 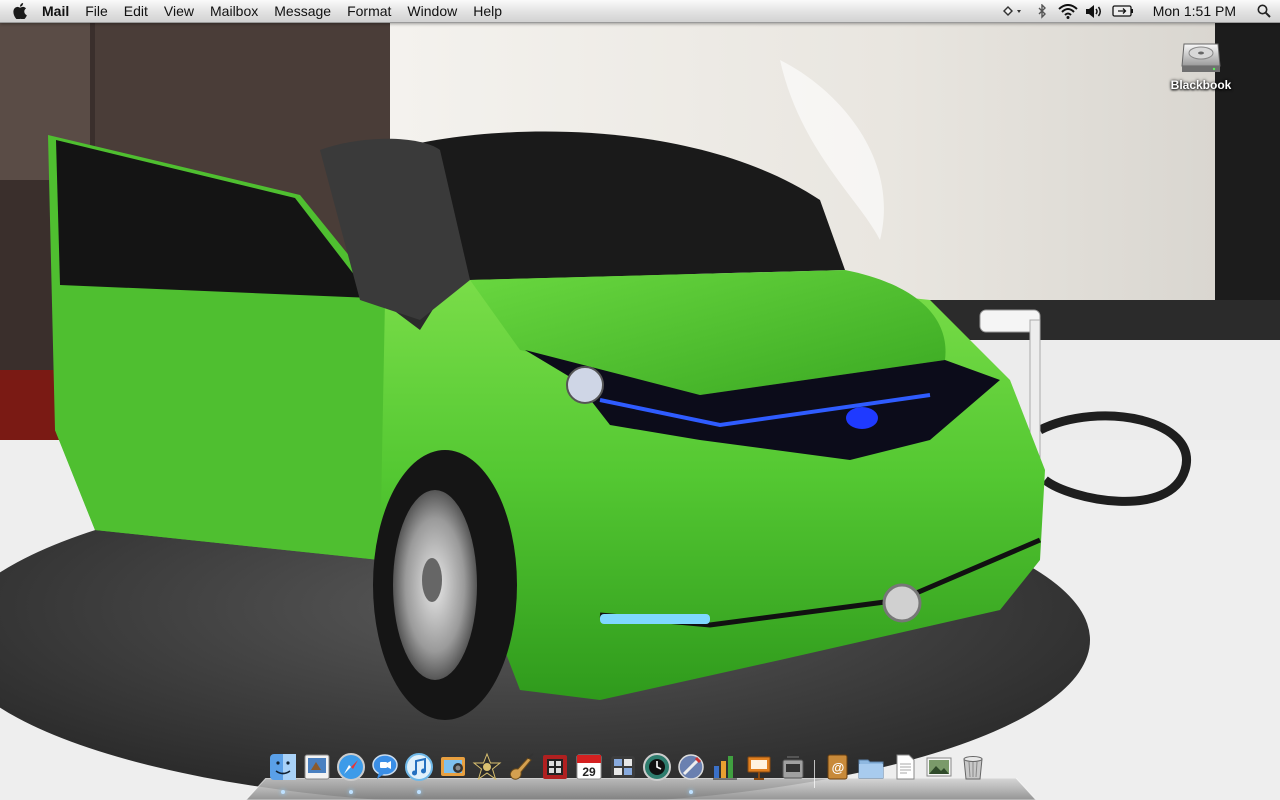 I want to click on menu-view: View, so click(x=179, y=11).